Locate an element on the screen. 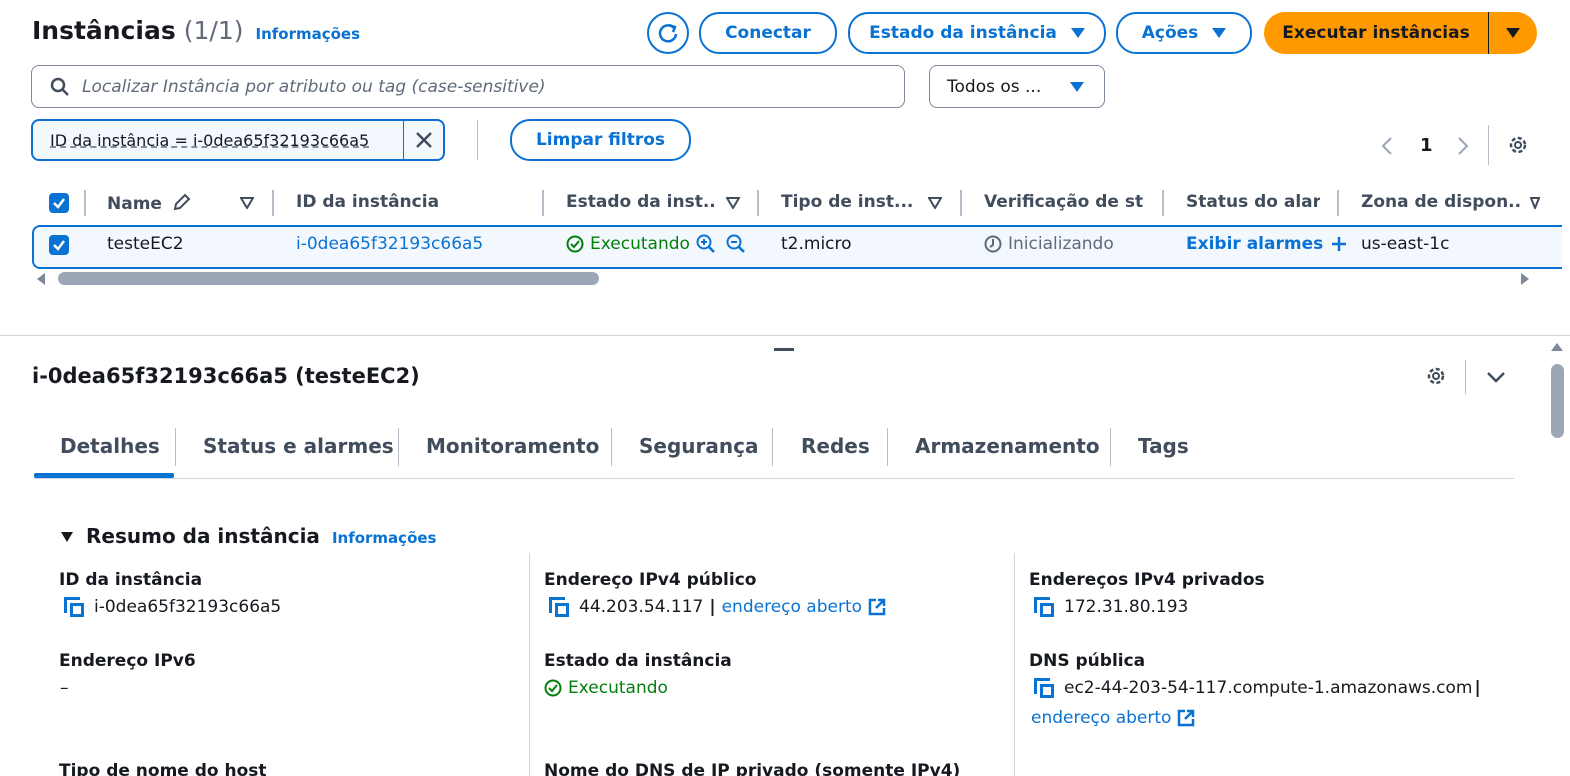 Image resolution: width=1570 pixels, height=776 pixels. search-icon is located at coordinates (59, 86).